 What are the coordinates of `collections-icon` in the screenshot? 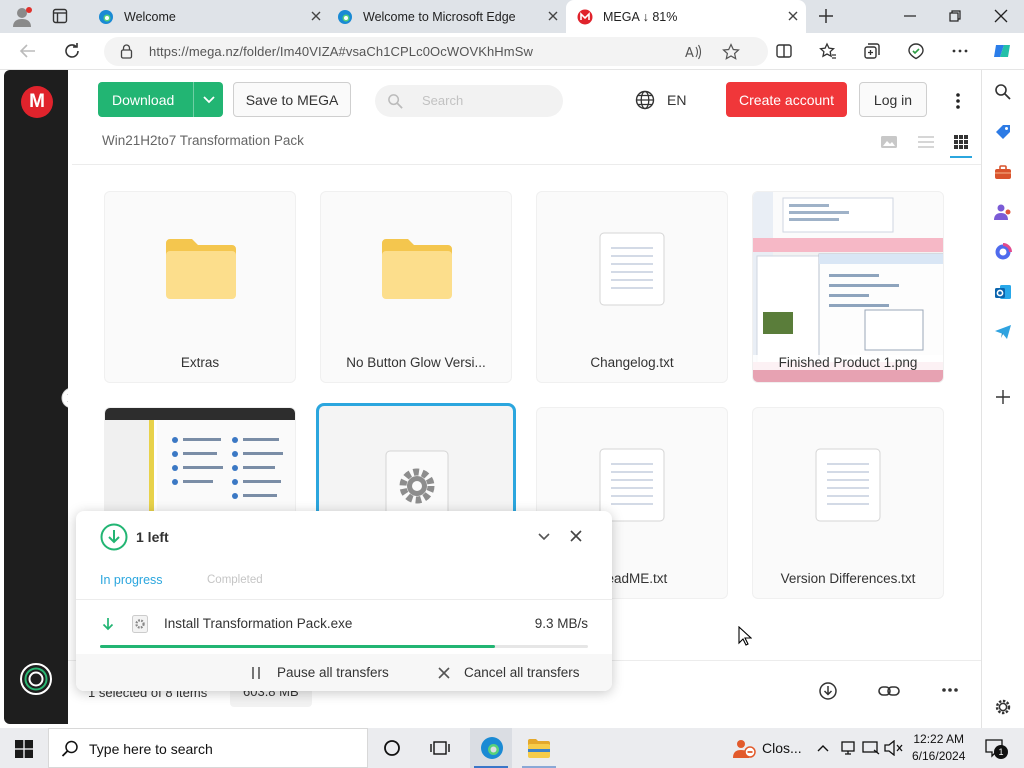 It's located at (872, 51).